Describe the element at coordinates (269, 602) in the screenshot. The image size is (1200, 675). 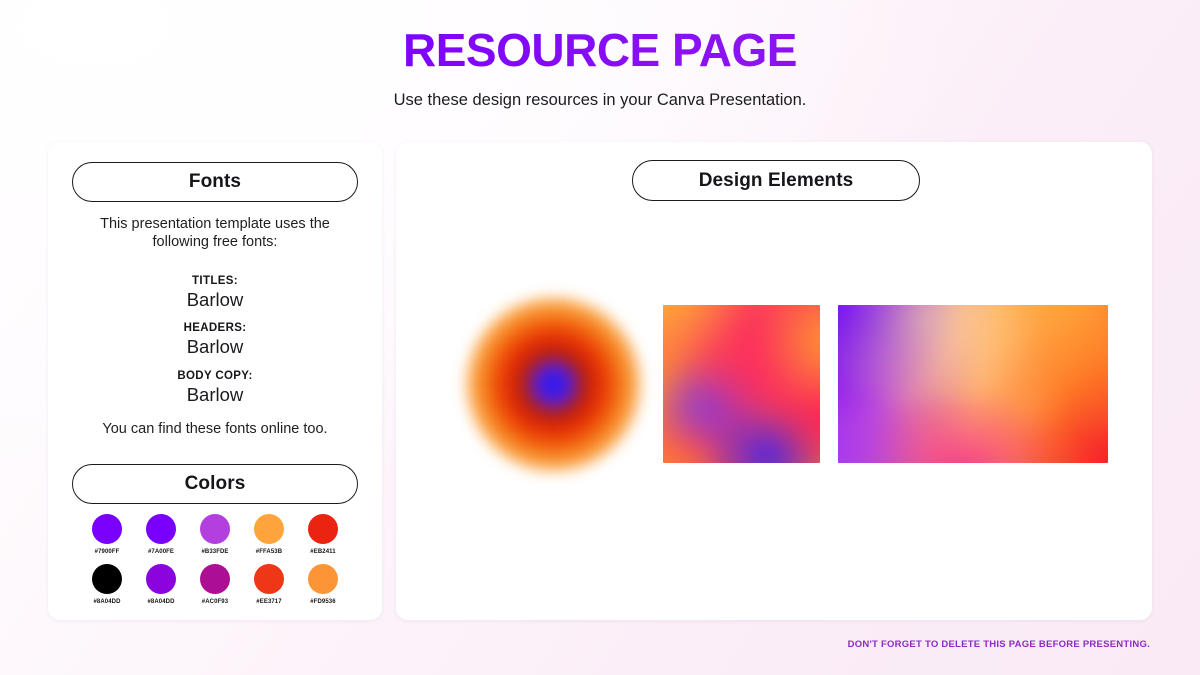
I see `color-hex-label: #EE3717` at that location.